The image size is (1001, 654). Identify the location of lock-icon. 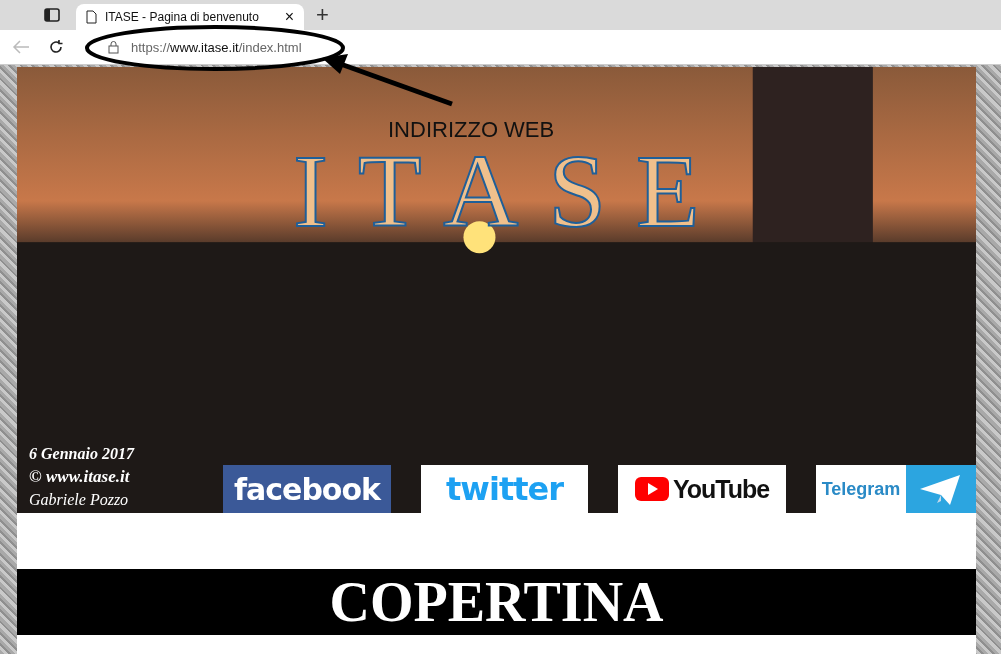
(113, 47).